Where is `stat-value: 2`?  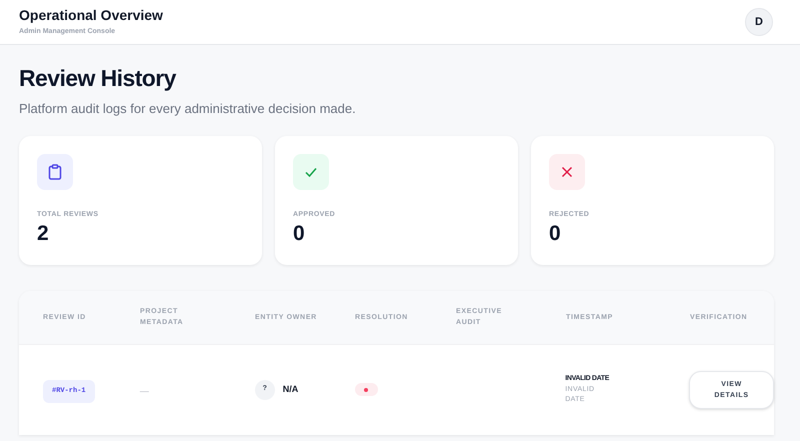 stat-value: 2 is located at coordinates (43, 233).